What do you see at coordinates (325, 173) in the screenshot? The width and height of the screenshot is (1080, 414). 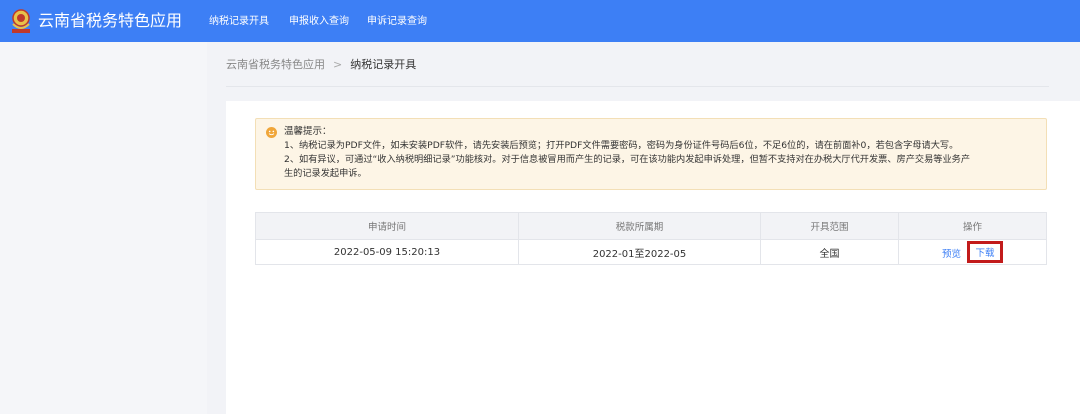 I see `notice-line: 生的记录发起申诉。` at bounding box center [325, 173].